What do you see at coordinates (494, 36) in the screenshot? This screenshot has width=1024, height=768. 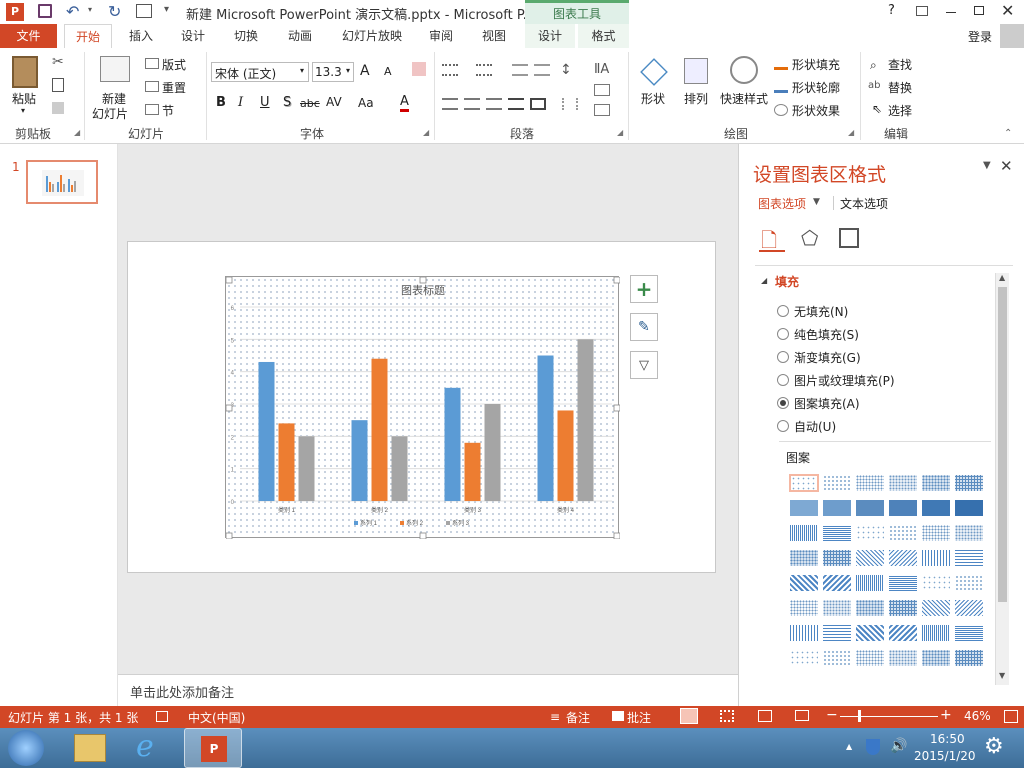 I see `tab-view: 视图` at bounding box center [494, 36].